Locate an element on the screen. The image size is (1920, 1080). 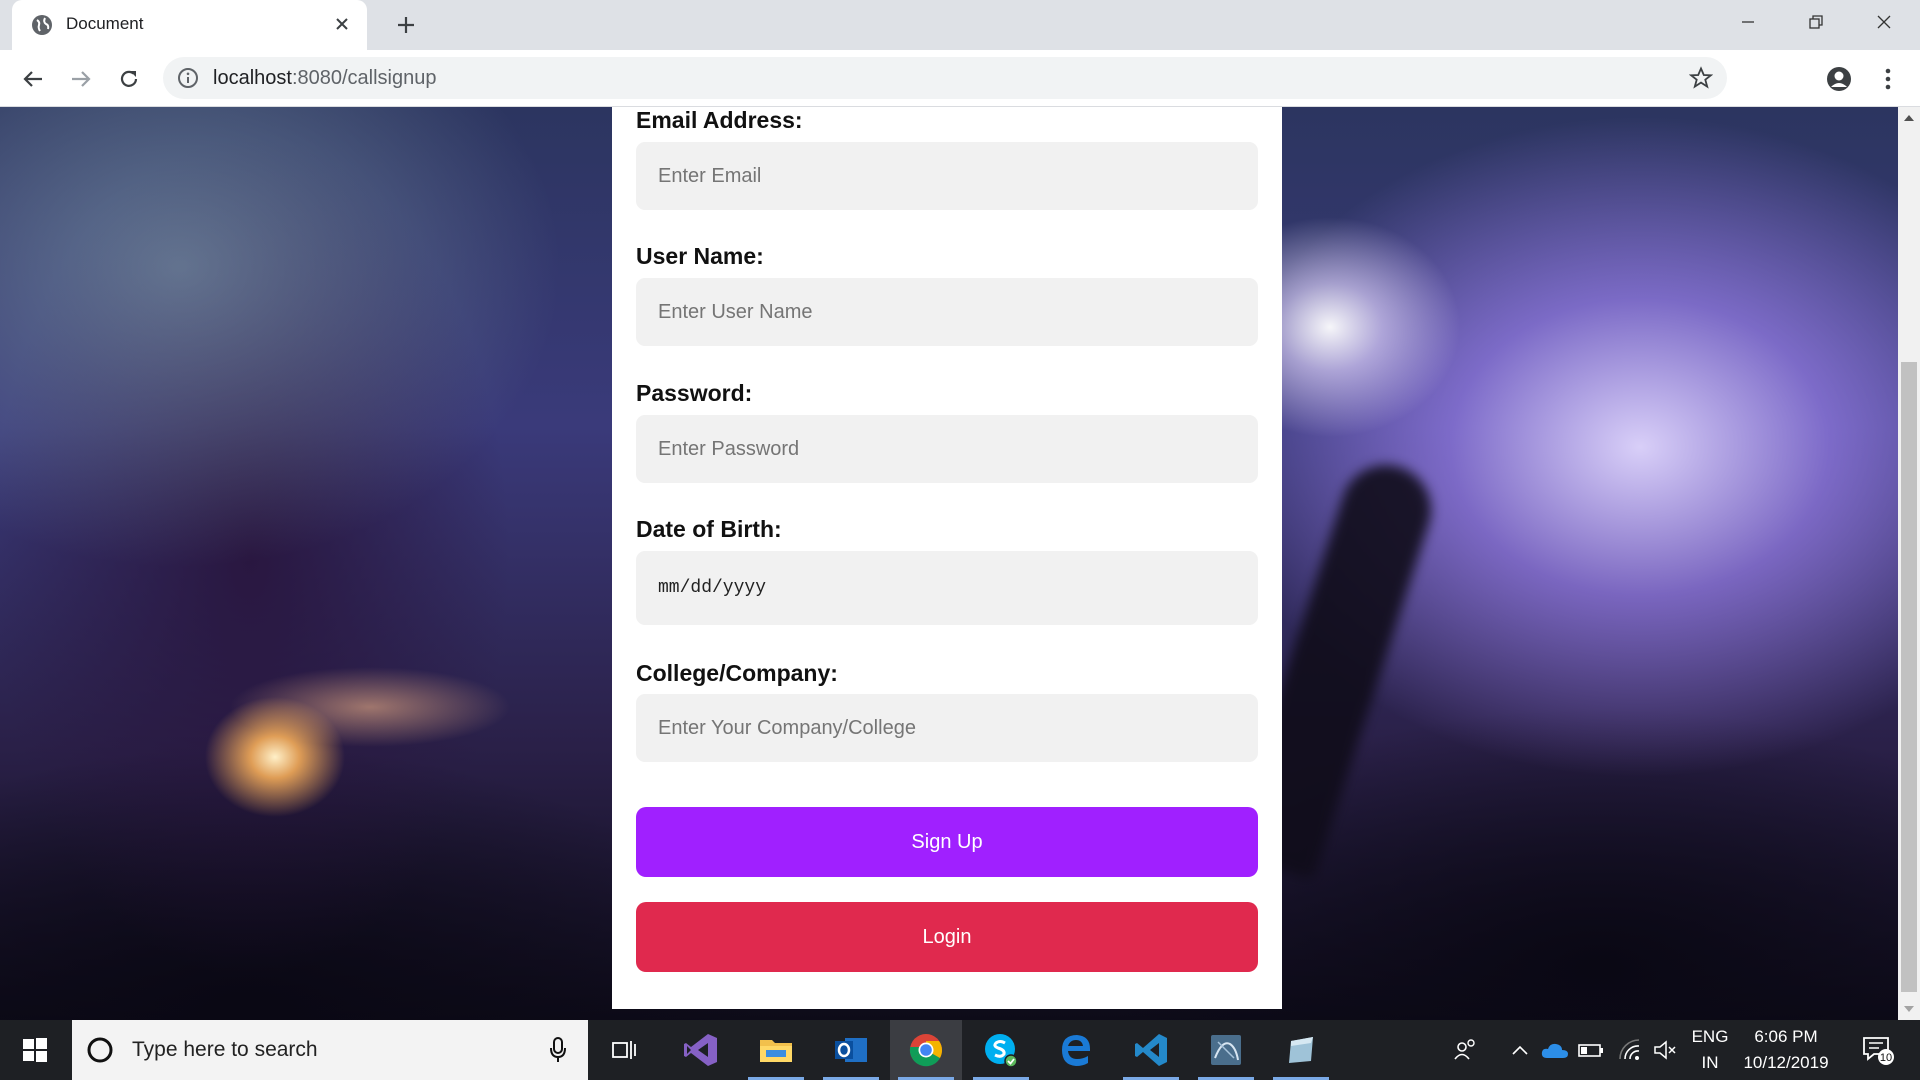
chrome-icon is located at coordinates (926, 1050).